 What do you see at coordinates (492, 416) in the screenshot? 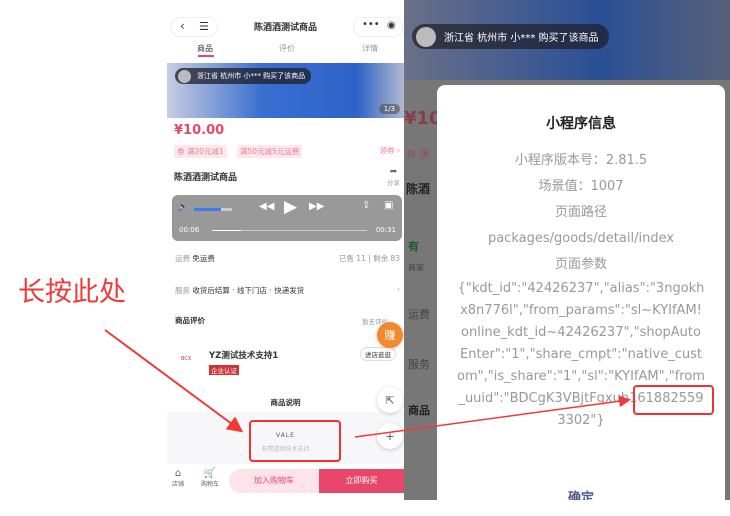
I see `arrow-to-param` at bounding box center [492, 416].